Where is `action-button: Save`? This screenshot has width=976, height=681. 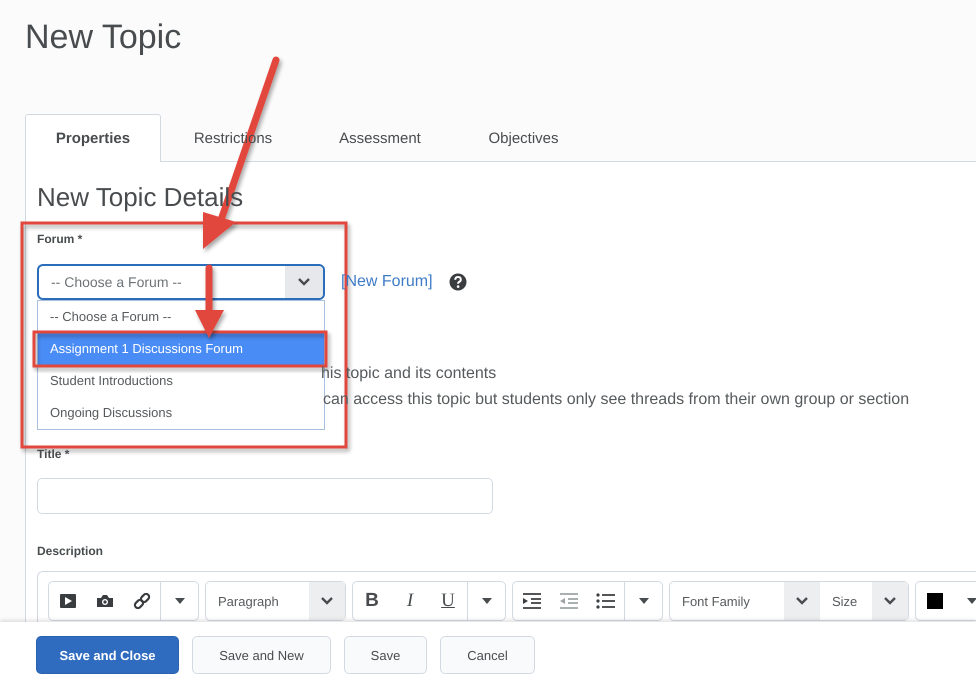
action-button: Save is located at coordinates (385, 655).